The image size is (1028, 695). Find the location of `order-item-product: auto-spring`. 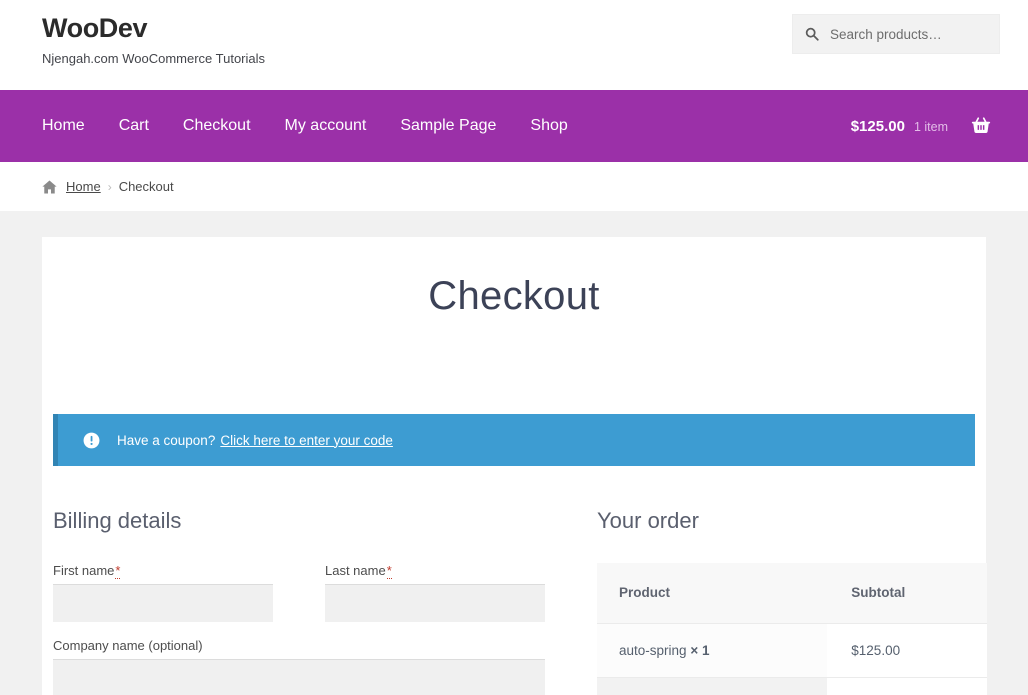

order-item-product: auto-spring is located at coordinates (653, 651).